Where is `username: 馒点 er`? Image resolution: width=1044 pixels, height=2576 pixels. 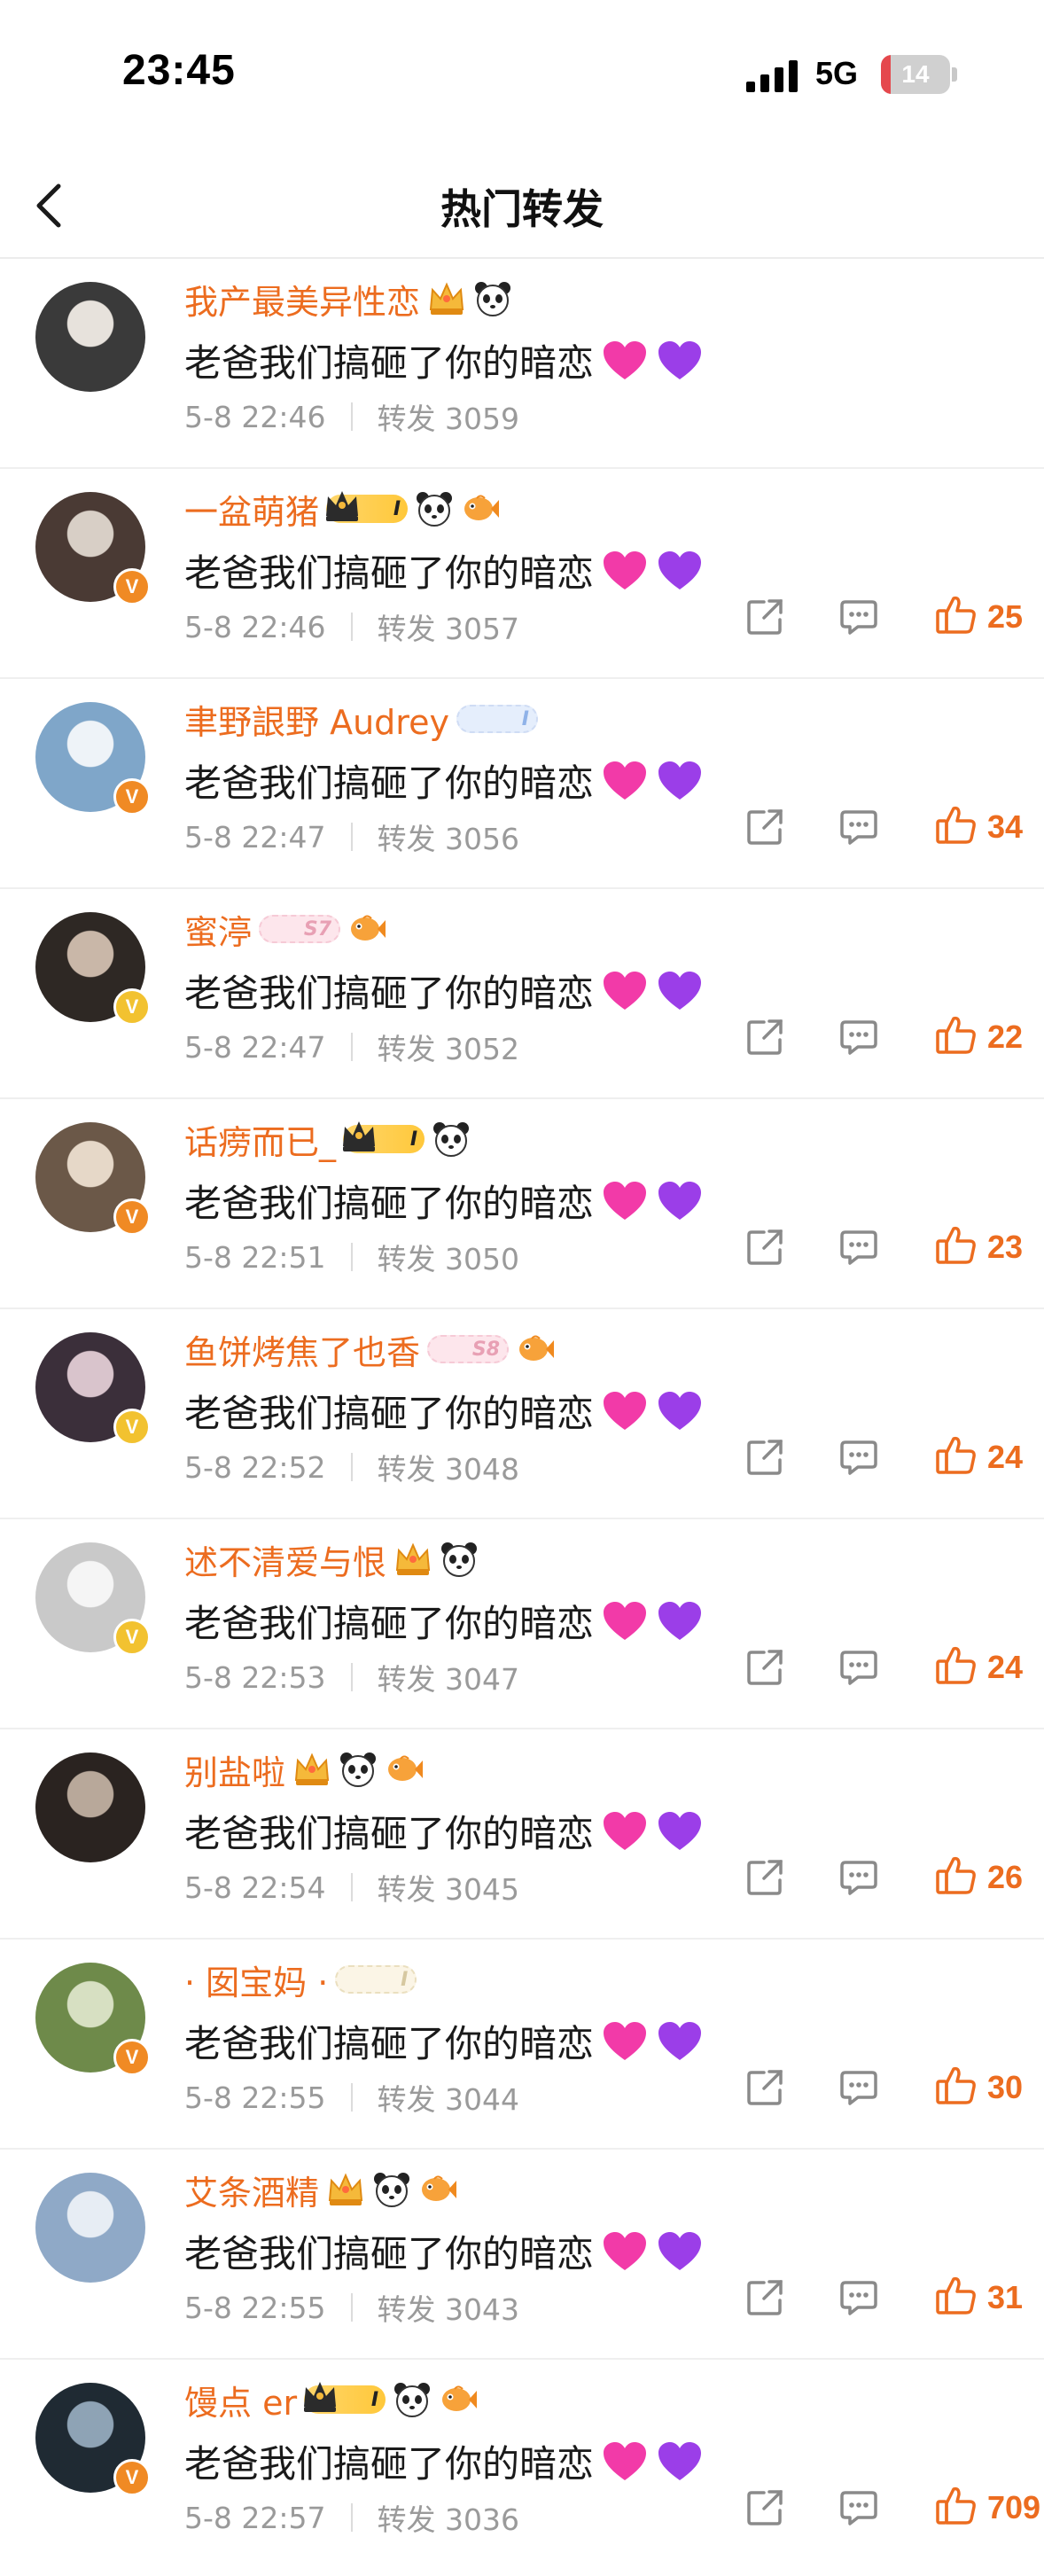 username: 馒点 er is located at coordinates (240, 2400).